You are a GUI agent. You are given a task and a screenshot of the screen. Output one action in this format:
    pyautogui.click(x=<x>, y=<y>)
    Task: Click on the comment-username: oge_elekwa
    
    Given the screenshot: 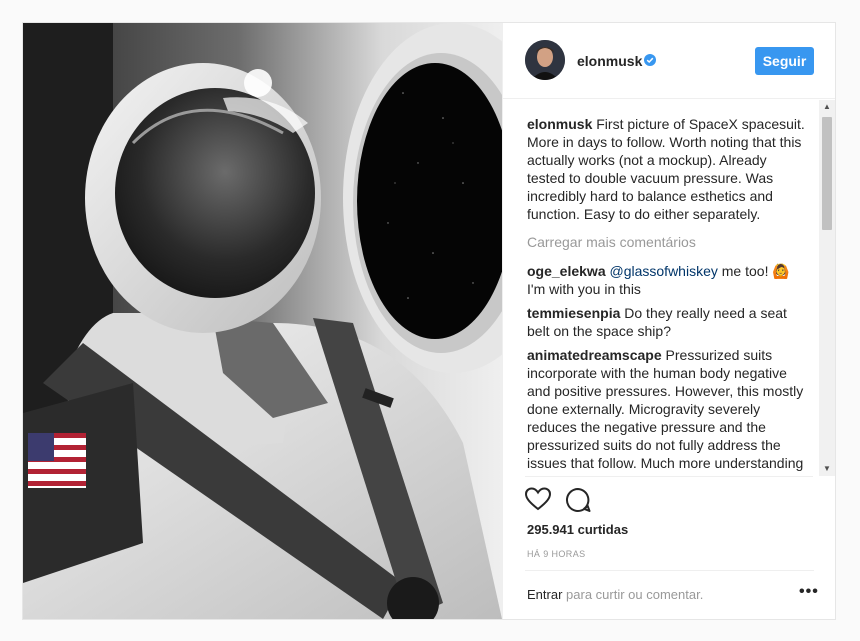 What is the action you would take?
    pyautogui.click(x=566, y=271)
    